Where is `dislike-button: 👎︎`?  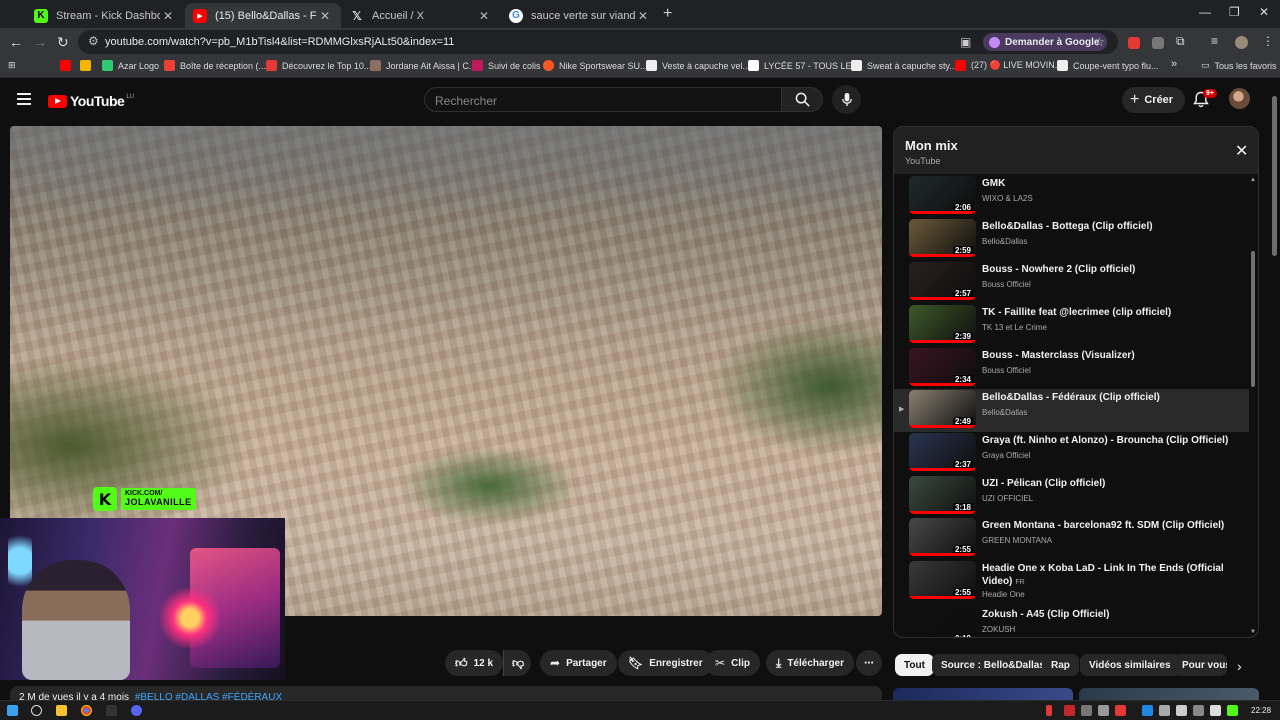 dislike-button: 👎︎ is located at coordinates (517, 663).